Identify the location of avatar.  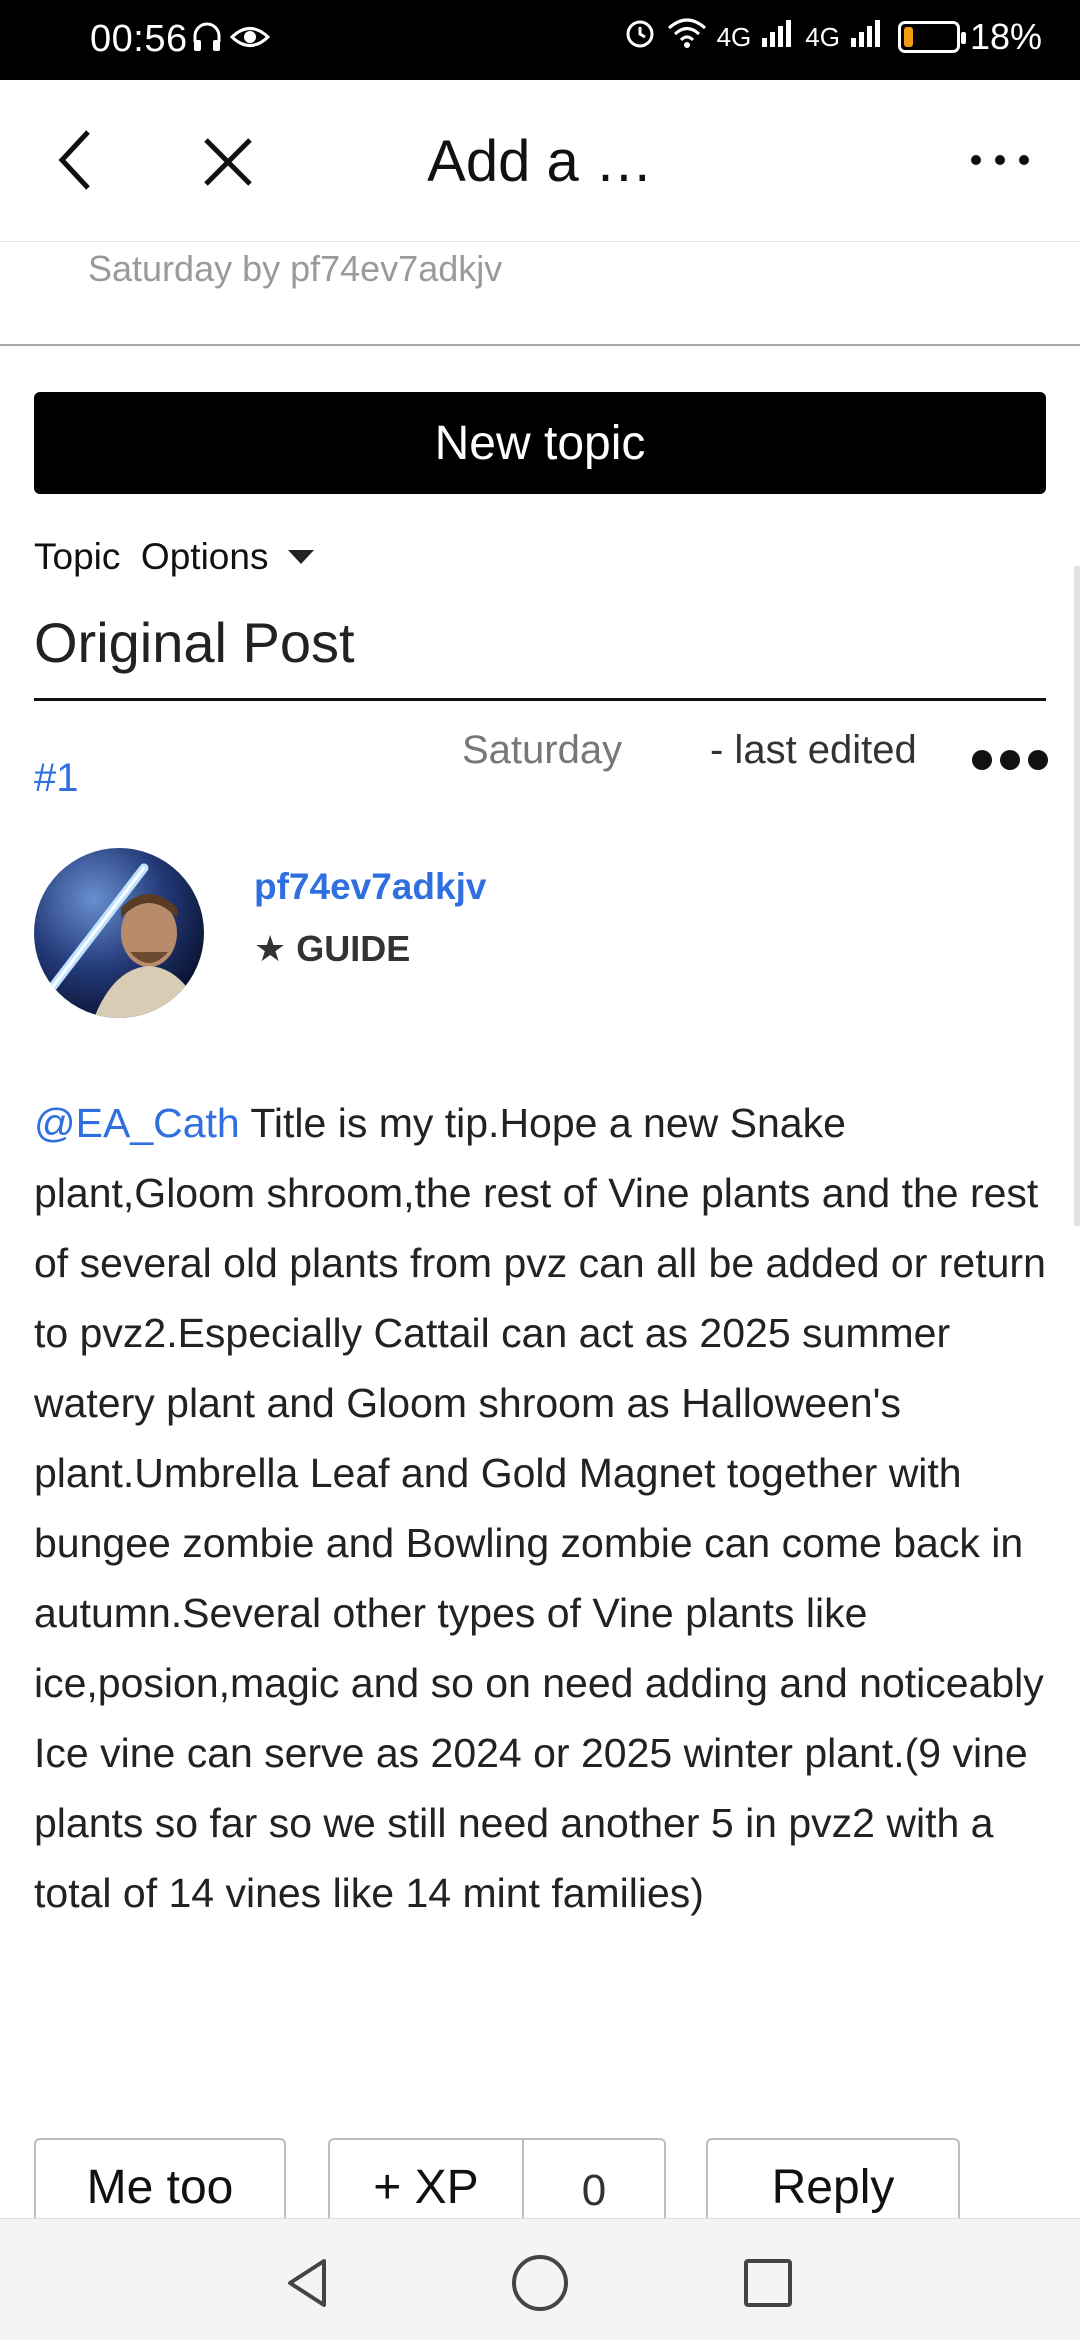
(119, 933).